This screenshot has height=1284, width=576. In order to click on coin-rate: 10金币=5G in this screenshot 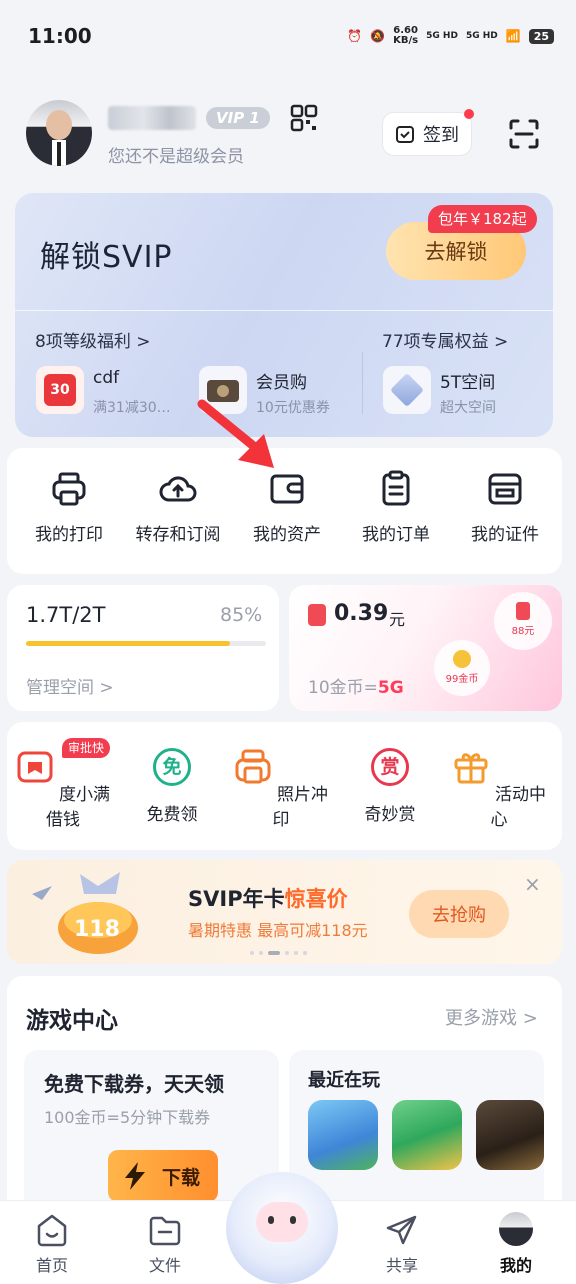, I will do `click(356, 685)`.